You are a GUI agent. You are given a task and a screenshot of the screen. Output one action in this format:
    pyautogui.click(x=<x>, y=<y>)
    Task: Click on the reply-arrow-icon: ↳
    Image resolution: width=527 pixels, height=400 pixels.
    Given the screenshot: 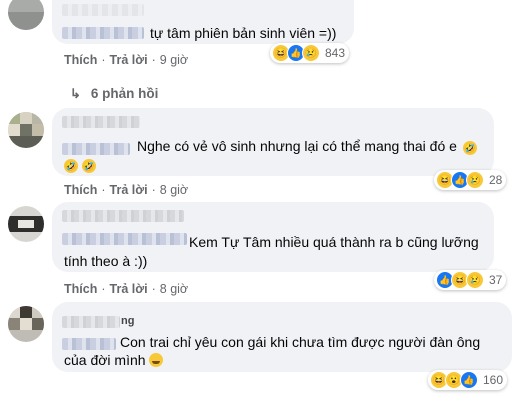 What is the action you would take?
    pyautogui.click(x=75, y=93)
    